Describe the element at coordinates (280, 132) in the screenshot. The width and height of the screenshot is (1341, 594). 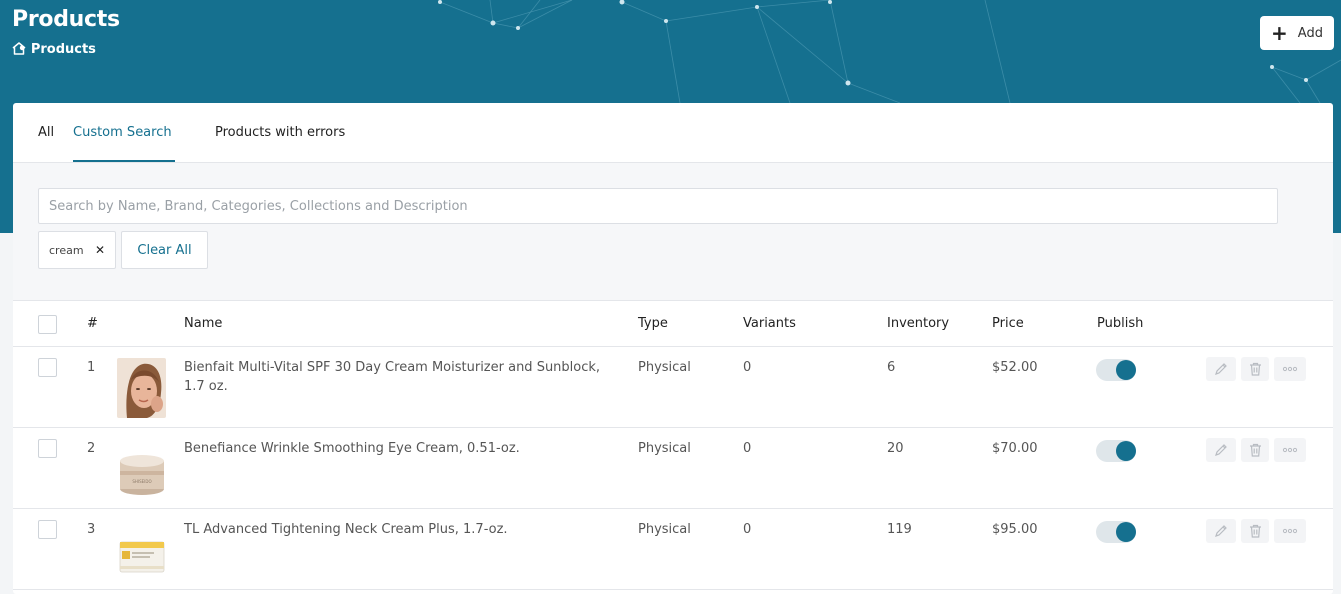
I see `tab-products-with-errors: Products with errors` at that location.